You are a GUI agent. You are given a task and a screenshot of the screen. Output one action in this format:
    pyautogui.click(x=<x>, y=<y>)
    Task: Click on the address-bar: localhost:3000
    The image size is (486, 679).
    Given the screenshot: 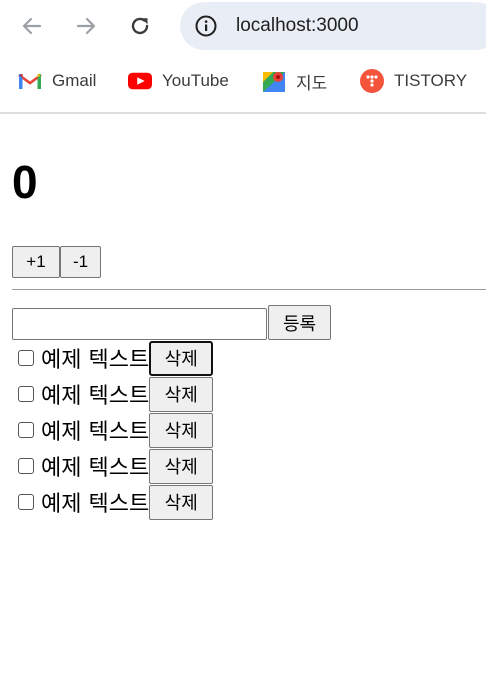 What is the action you would take?
    pyautogui.click(x=333, y=26)
    